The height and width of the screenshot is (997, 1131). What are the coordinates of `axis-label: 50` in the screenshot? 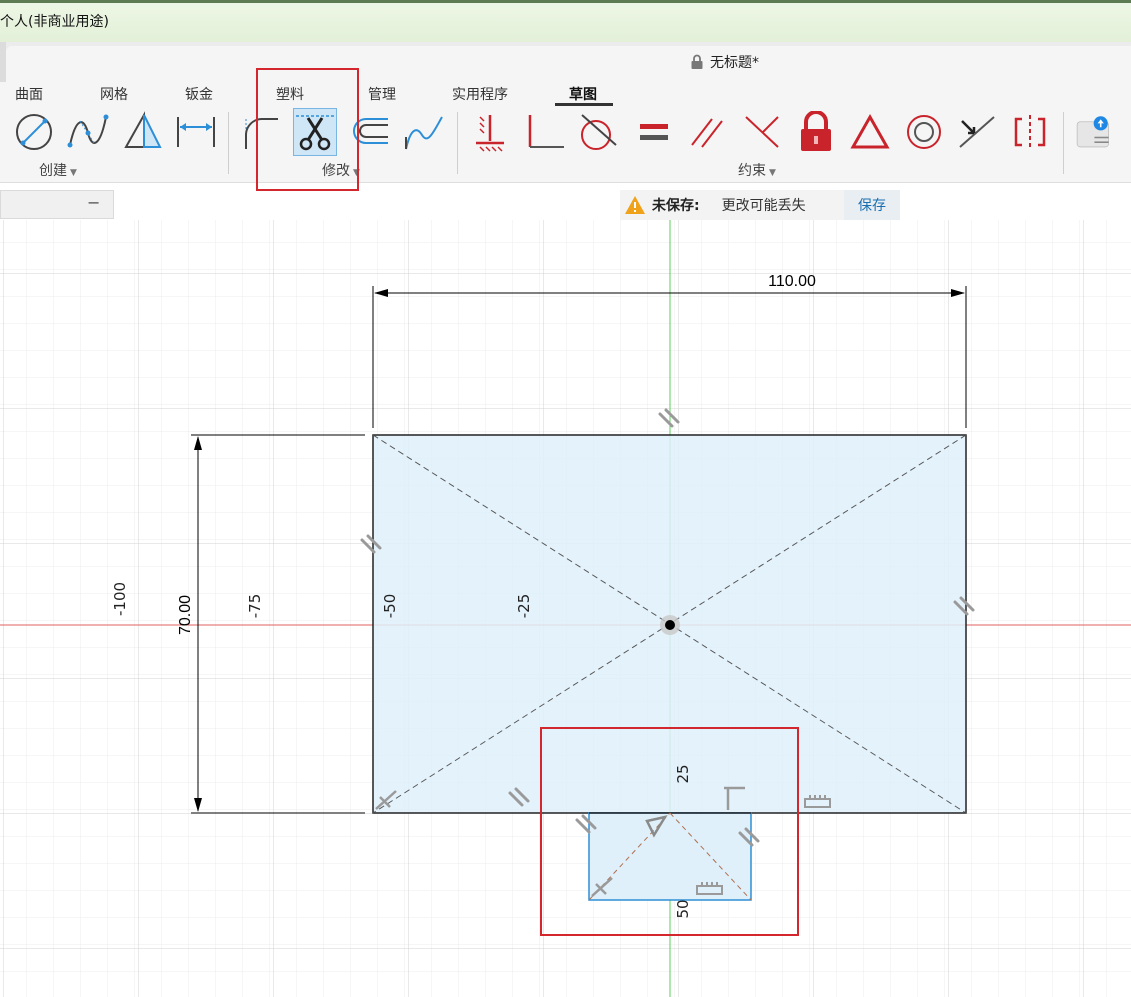 It's located at (683, 908).